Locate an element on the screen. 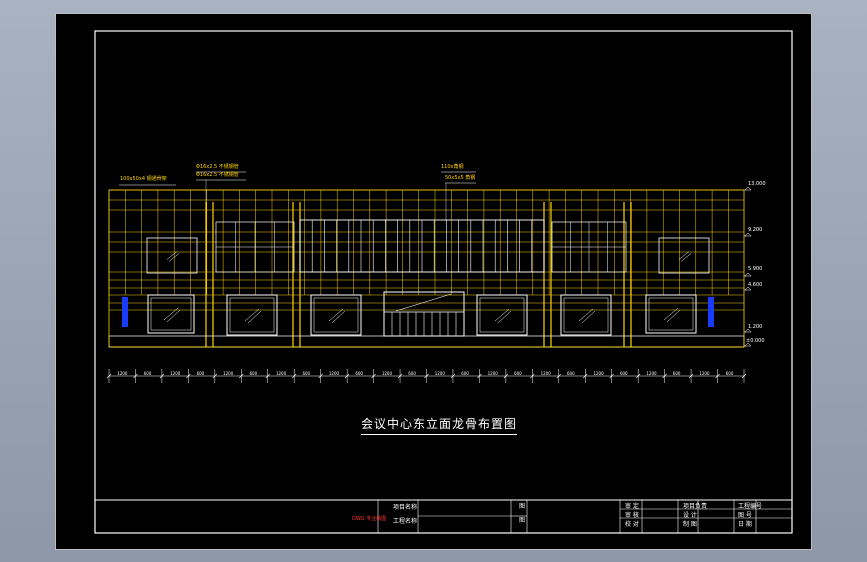  canopy-line is located at coordinates (423, 302).